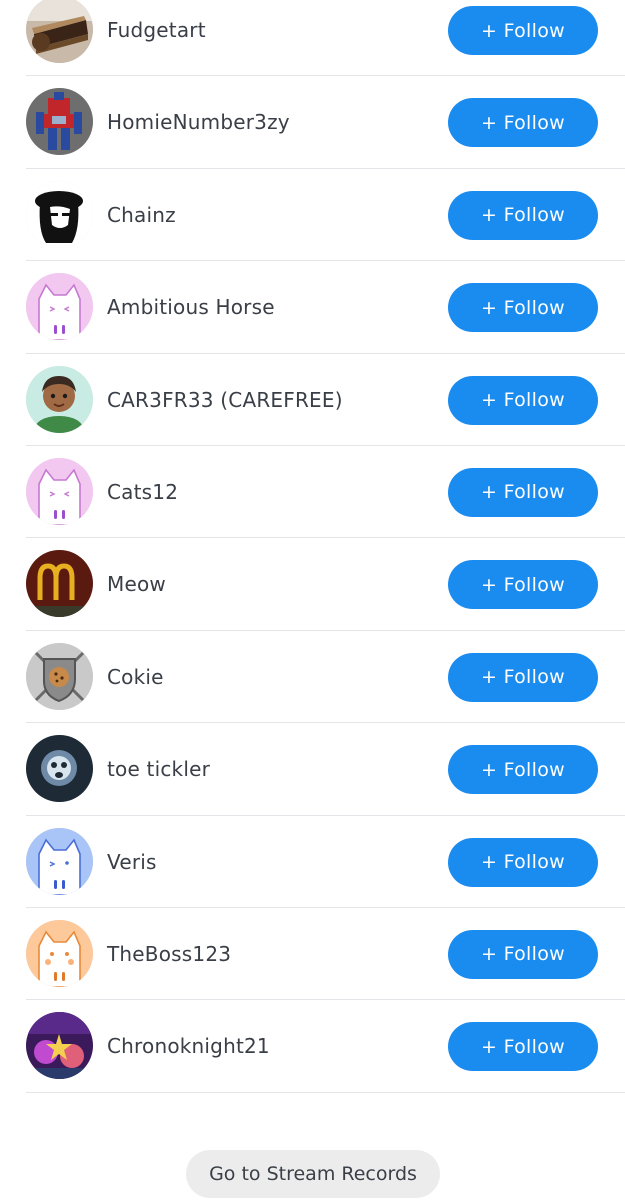  I want to click on sketch-portrait-avatar, so click(59, 214).